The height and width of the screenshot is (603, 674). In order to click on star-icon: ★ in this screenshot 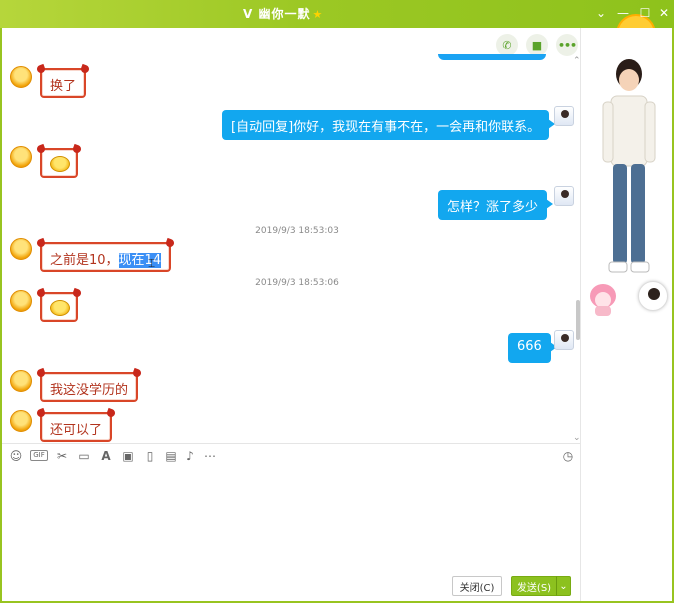, I will do `click(318, 14)`.